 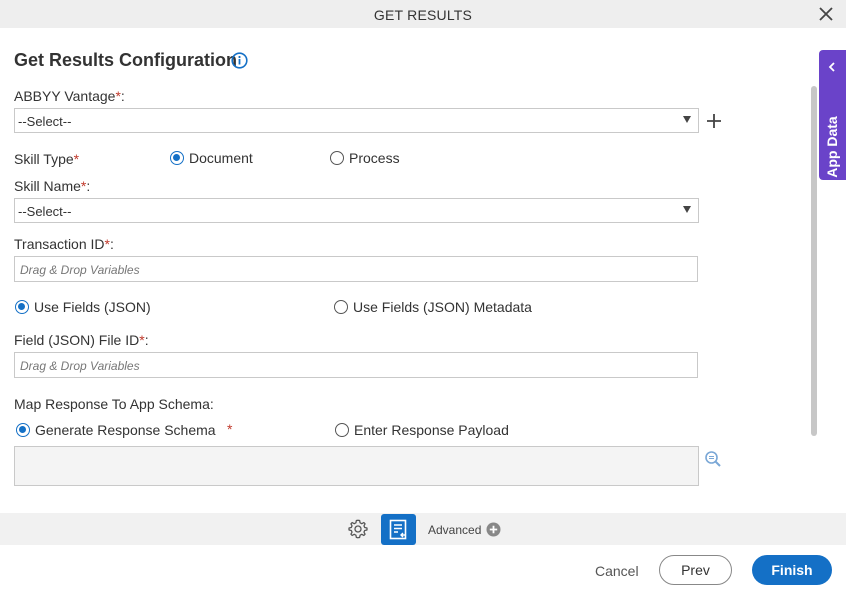 What do you see at coordinates (454, 530) in the screenshot?
I see `advanced-label: Advanced` at bounding box center [454, 530].